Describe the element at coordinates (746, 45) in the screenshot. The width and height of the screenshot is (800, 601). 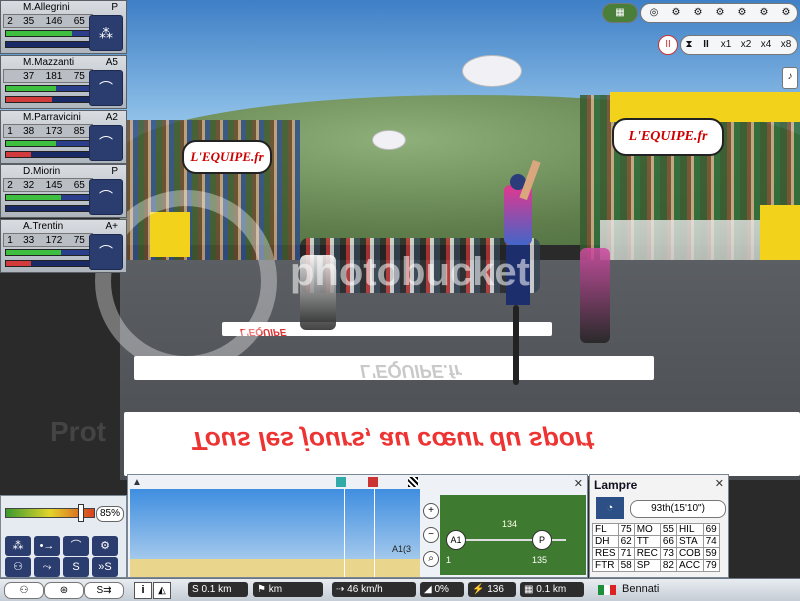
I see `speed-x2-button: x2` at that location.